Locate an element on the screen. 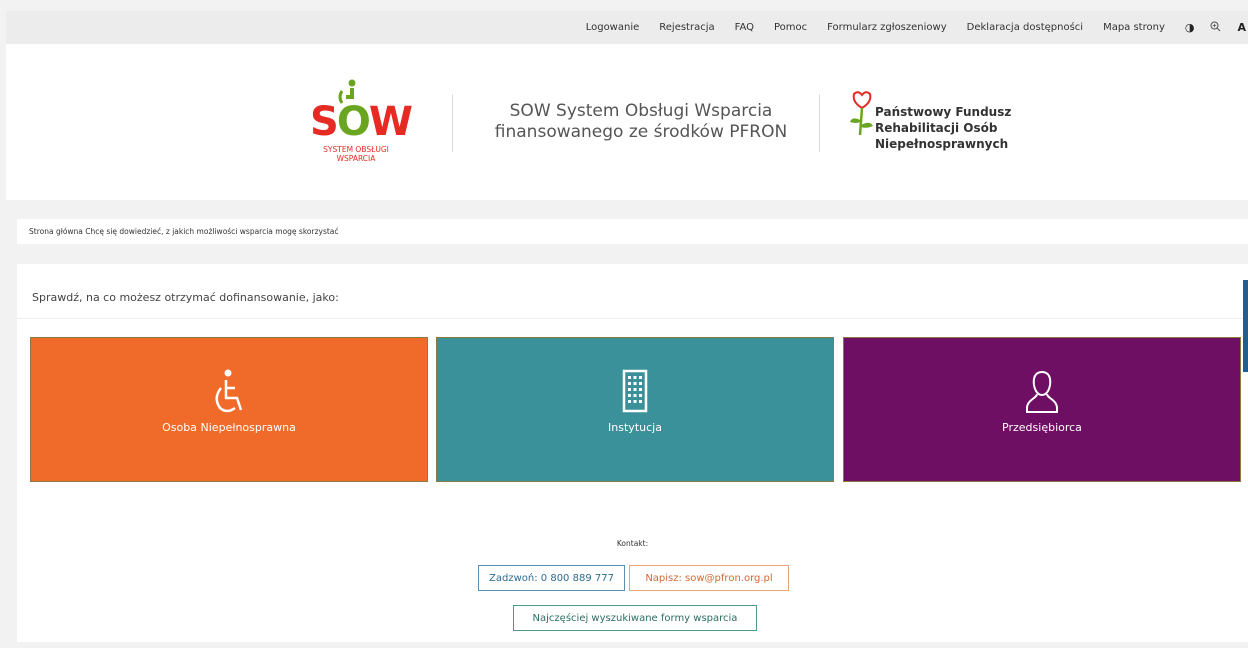 This screenshot has height=648, width=1248. zoom-icon is located at coordinates (1215, 28).